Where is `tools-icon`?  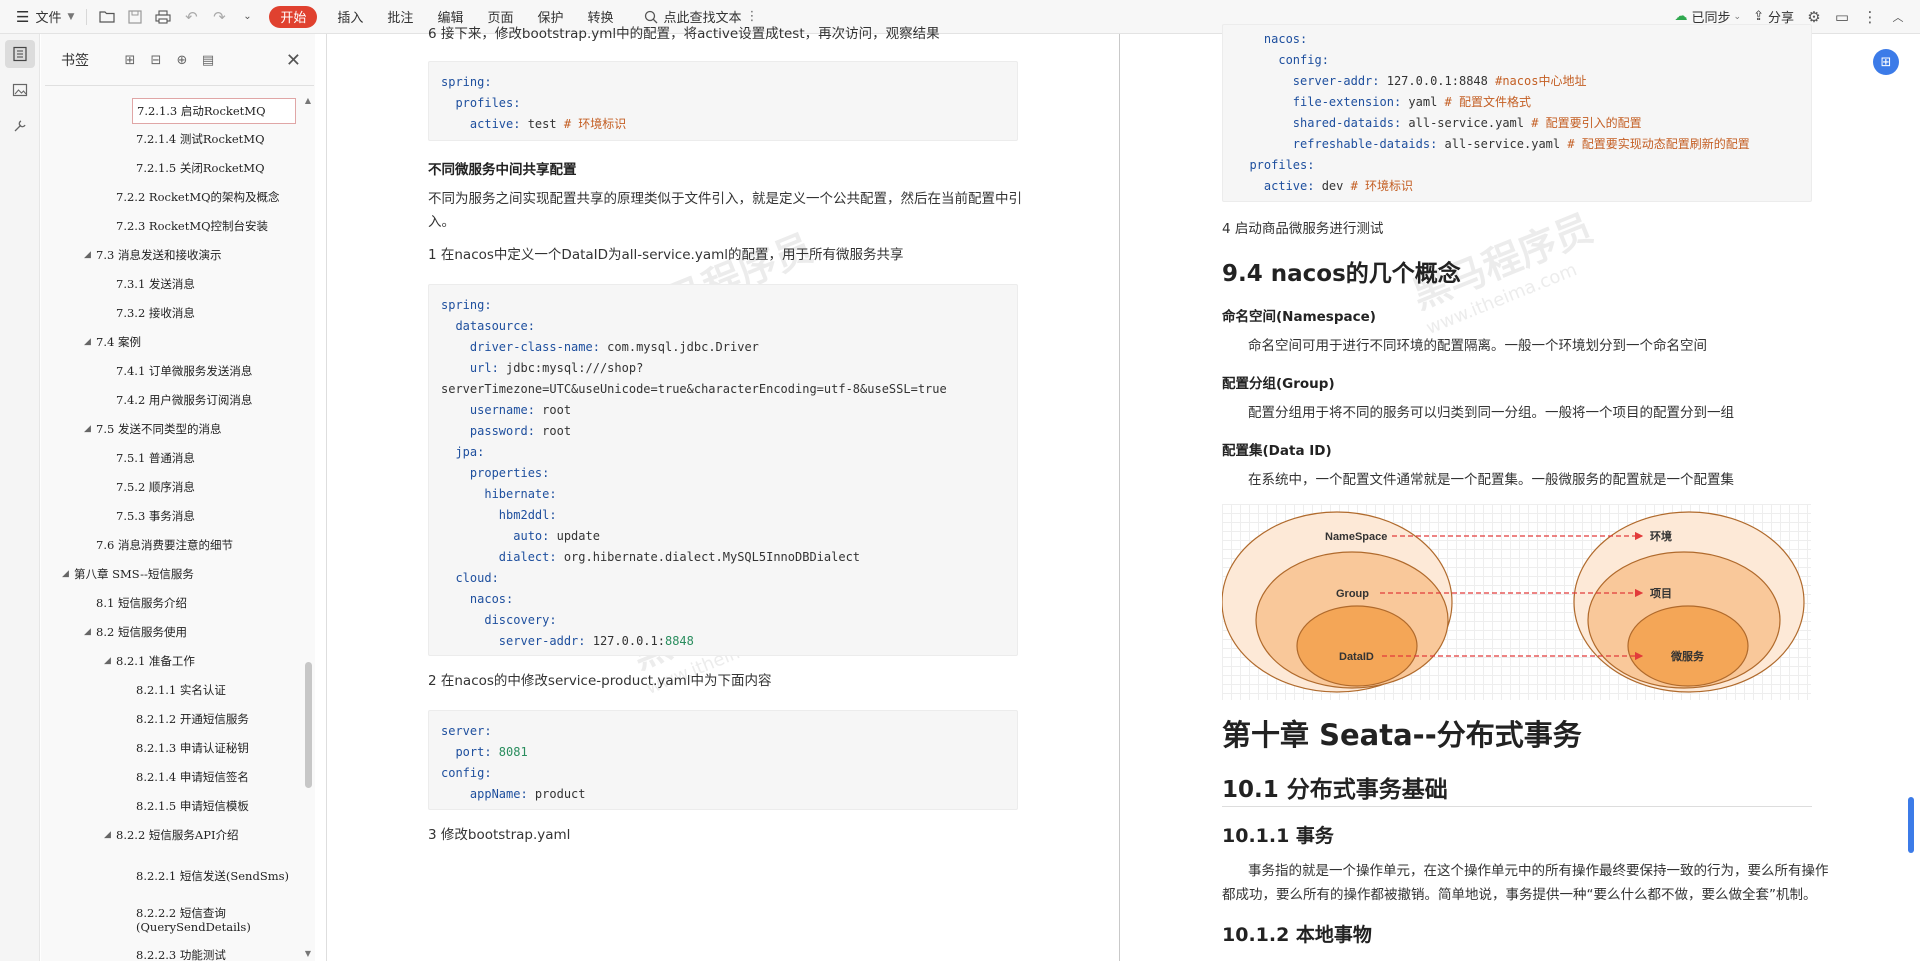 tools-icon is located at coordinates (20, 126).